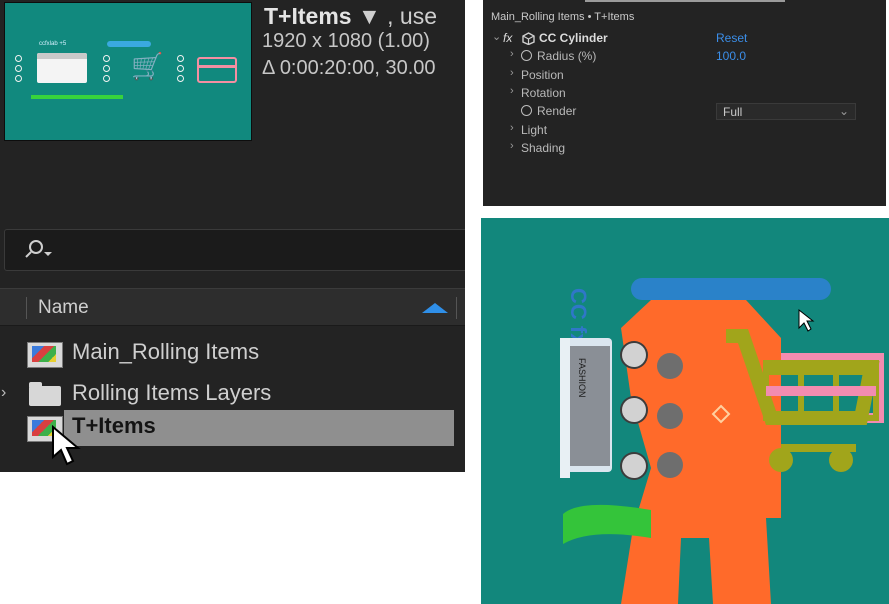 The width and height of the screenshot is (889, 604). Describe the element at coordinates (129, 44) in the screenshot. I see `thumbnail-blue-bar` at that location.